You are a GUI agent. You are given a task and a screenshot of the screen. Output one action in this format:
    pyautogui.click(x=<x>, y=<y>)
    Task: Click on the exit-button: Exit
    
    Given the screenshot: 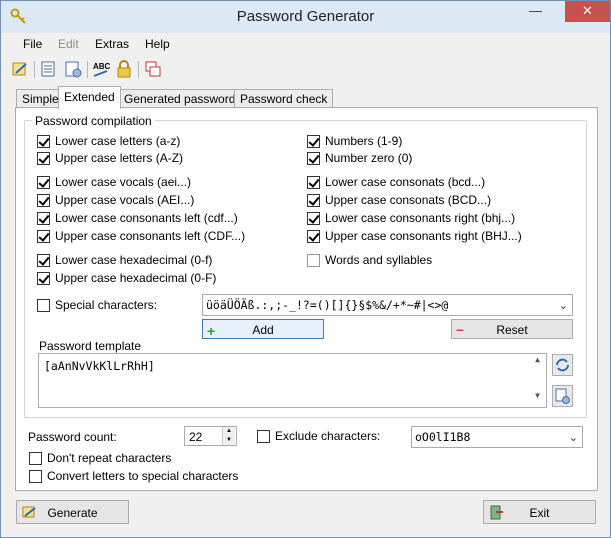 What is the action you would take?
    pyautogui.click(x=539, y=512)
    